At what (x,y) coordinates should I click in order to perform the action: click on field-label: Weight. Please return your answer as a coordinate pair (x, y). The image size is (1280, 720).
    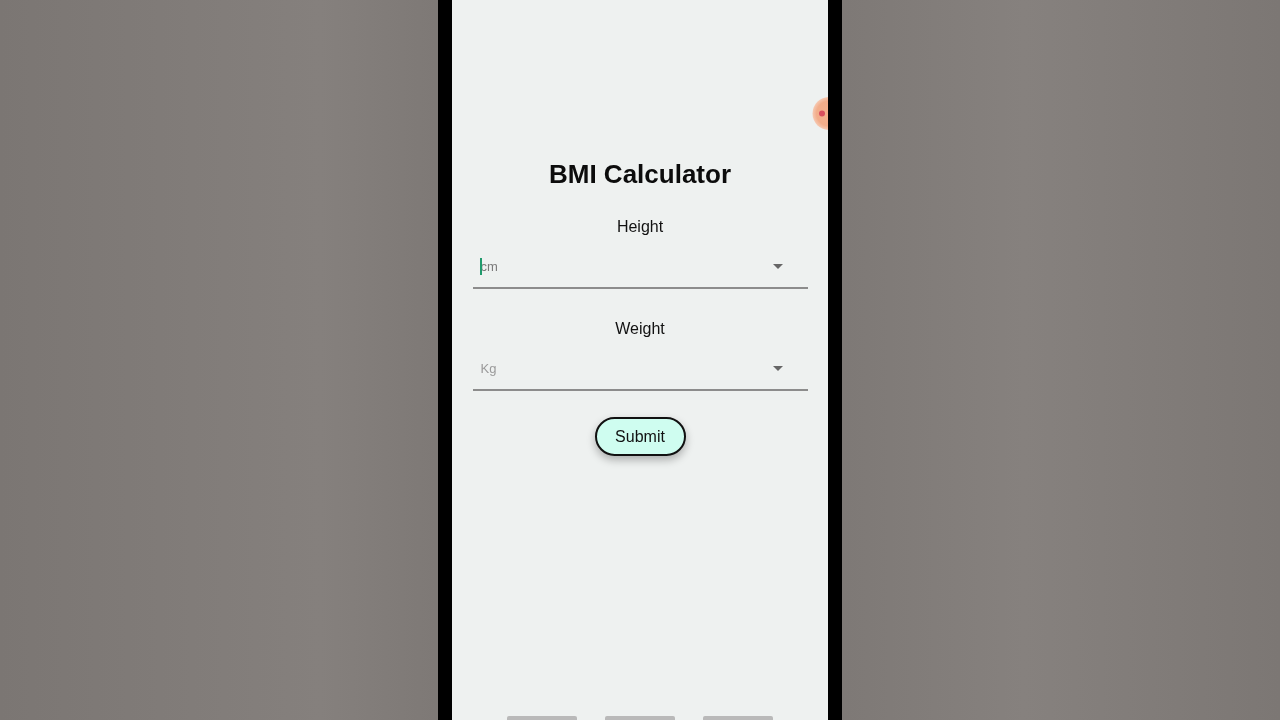
    Looking at the image, I should click on (640, 329).